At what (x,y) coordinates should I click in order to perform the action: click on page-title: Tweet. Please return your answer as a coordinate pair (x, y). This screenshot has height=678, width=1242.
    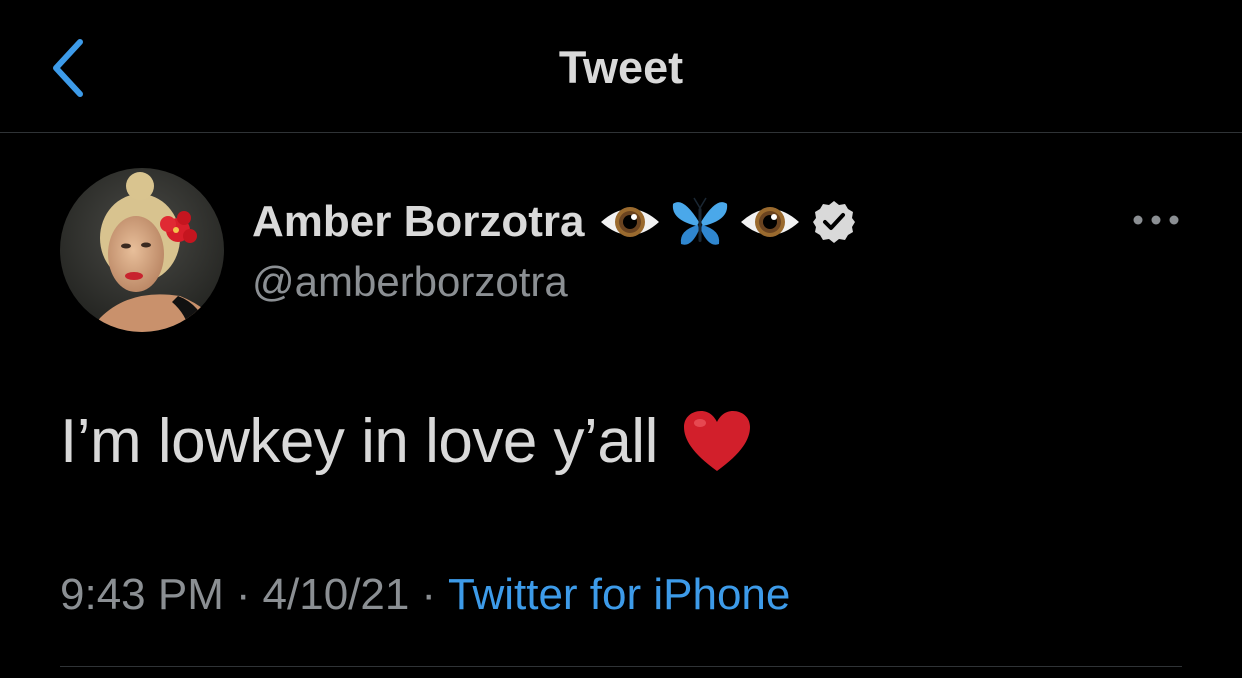
    Looking at the image, I should click on (621, 67).